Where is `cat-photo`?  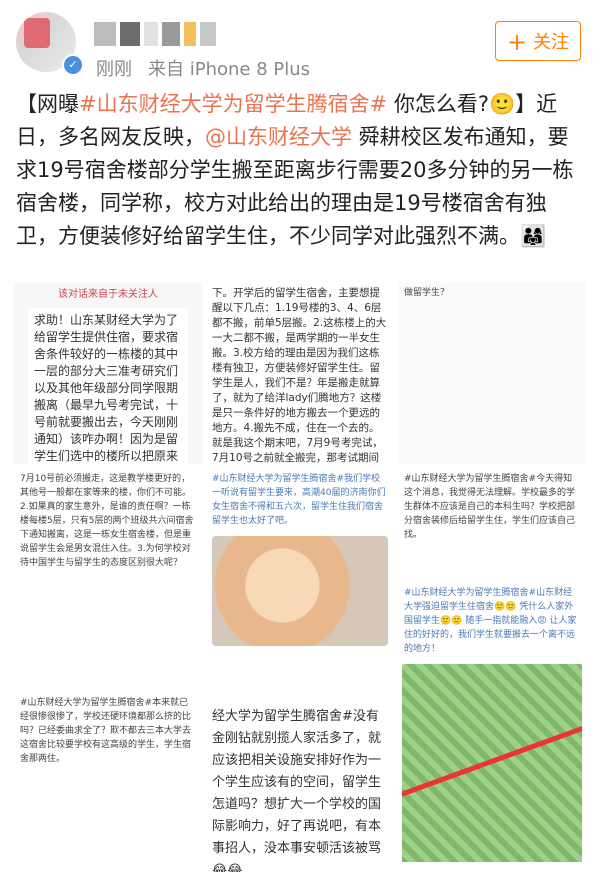
cat-photo is located at coordinates (300, 591).